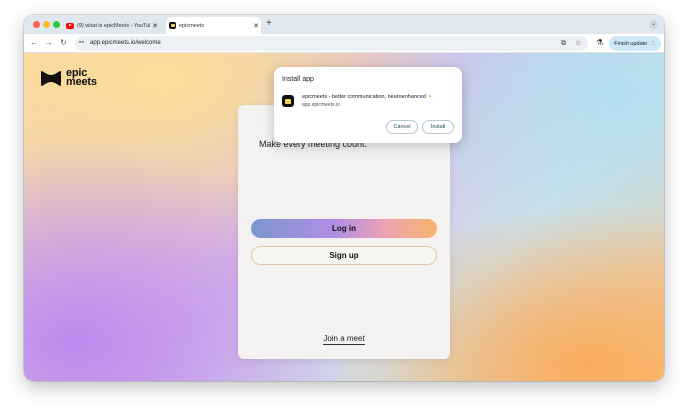 Image resolution: width=688 pixels, height=413 pixels. What do you see at coordinates (192, 25) in the screenshot?
I see `tab-title: epicmeets` at bounding box center [192, 25].